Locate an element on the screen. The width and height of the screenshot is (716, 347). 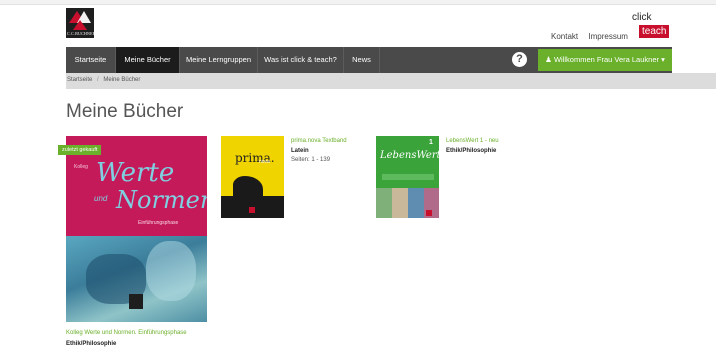
impressum-link: Impressum is located at coordinates (608, 36).